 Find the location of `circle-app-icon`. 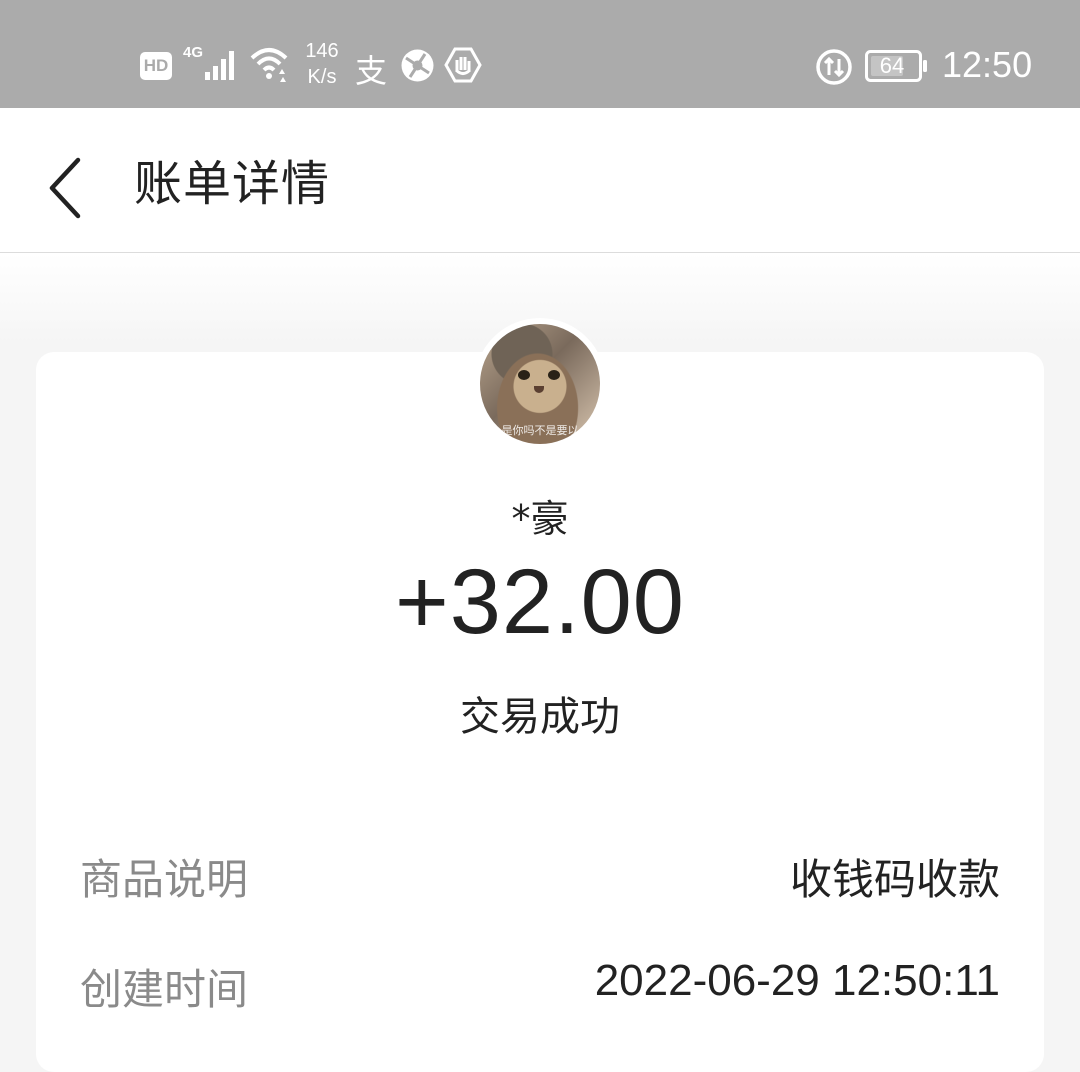

circle-app-icon is located at coordinates (417, 65).